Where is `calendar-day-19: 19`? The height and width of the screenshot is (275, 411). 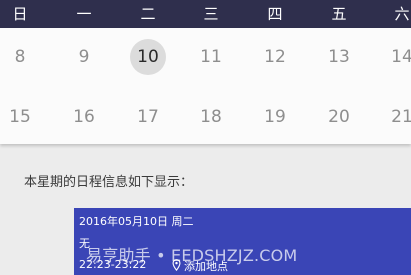
calendar-day-19: 19 is located at coordinates (275, 117).